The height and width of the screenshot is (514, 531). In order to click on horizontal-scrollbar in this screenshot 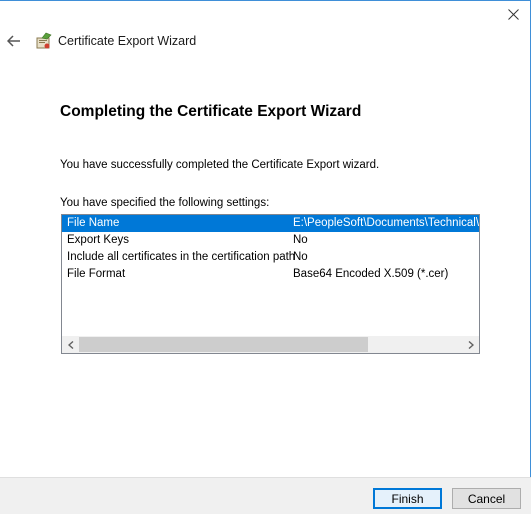, I will do `click(270, 344)`.